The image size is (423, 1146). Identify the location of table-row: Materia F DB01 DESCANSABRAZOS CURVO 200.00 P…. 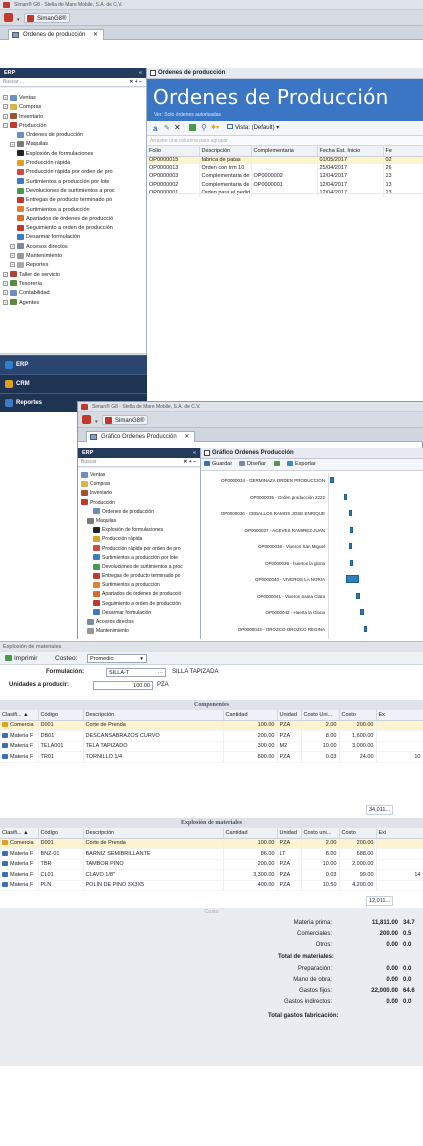
(211, 736).